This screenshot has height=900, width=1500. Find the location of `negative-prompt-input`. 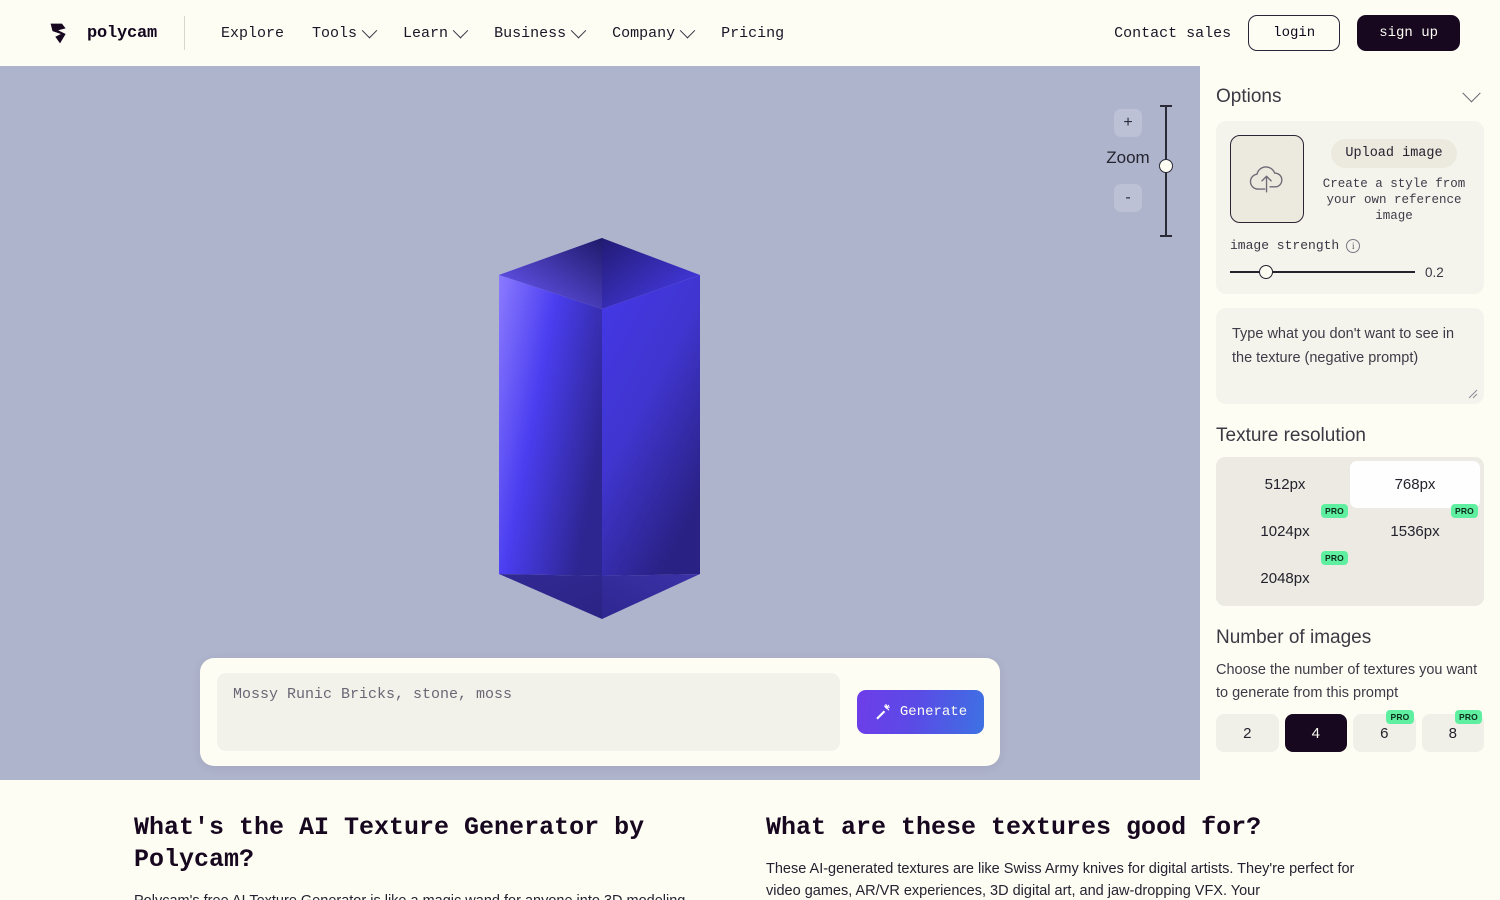

negative-prompt-input is located at coordinates (1350, 356).